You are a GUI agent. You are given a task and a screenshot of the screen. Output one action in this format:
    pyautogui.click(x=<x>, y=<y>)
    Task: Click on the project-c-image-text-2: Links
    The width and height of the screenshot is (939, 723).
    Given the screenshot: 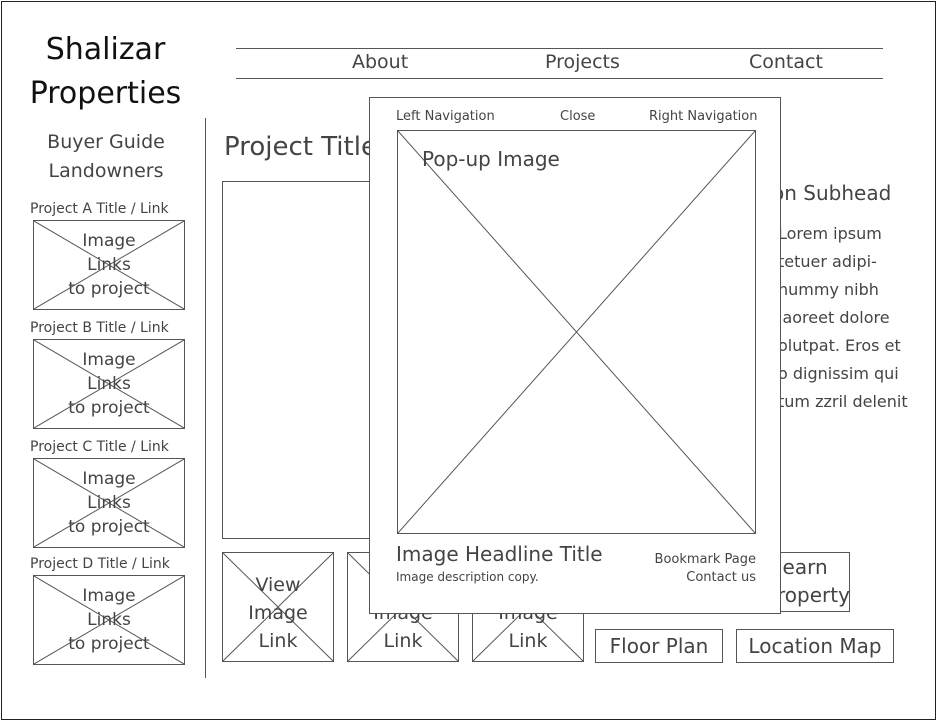 What is the action you would take?
    pyautogui.click(x=109, y=503)
    